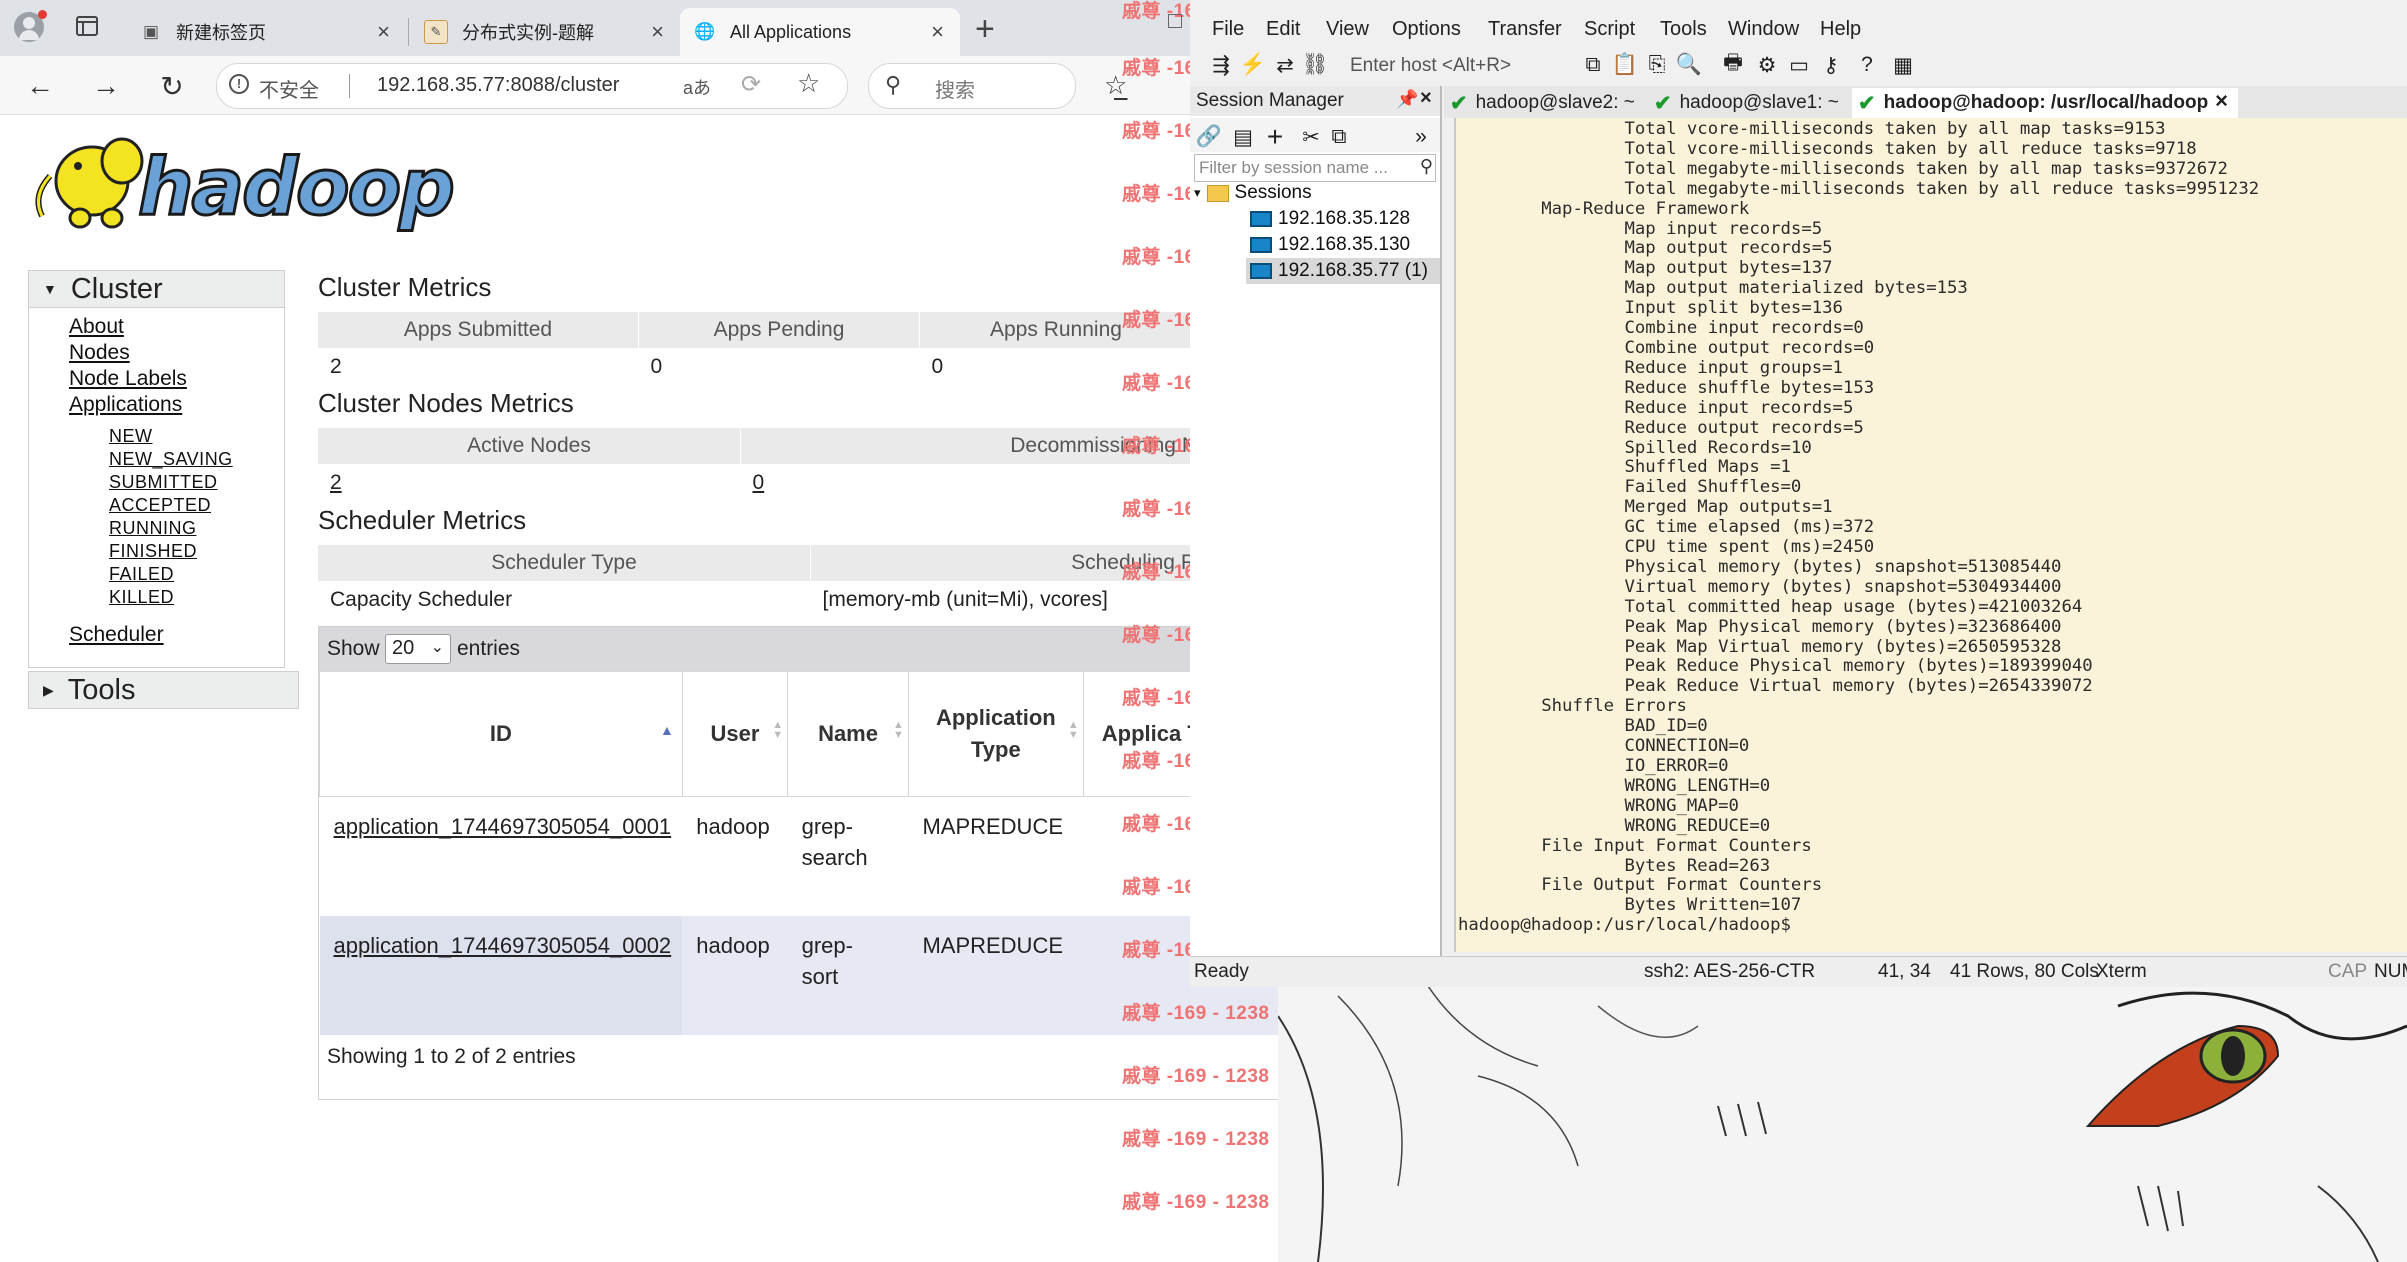  What do you see at coordinates (503, 826) in the screenshot?
I see `application-id-link: application_1744697305054_0001` at bounding box center [503, 826].